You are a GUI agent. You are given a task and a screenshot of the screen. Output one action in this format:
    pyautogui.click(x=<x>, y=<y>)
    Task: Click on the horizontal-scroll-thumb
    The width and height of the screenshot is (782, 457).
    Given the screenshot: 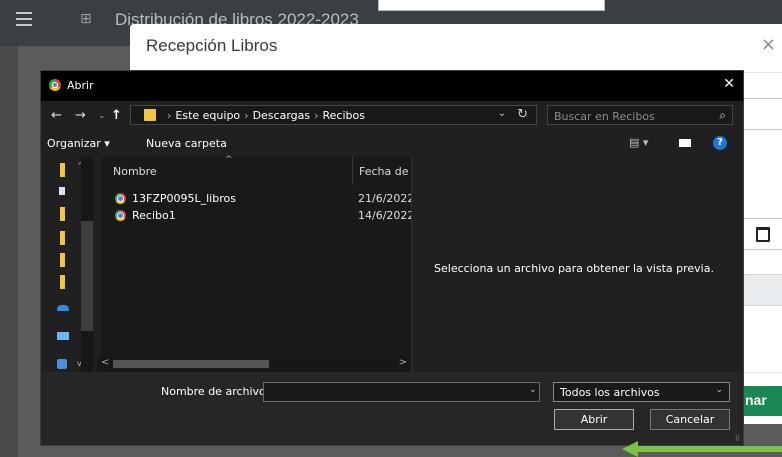 What is the action you would take?
    pyautogui.click(x=191, y=364)
    